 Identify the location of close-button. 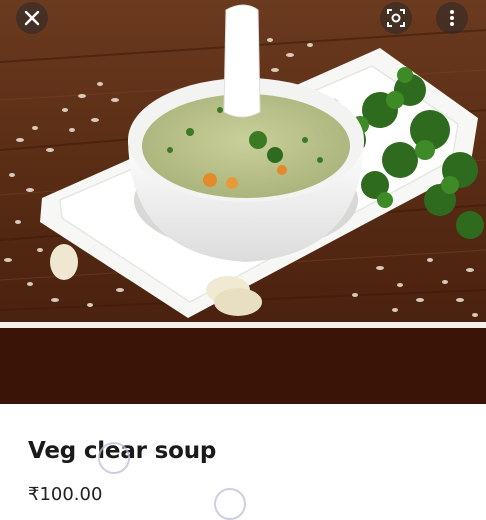
(32, 18).